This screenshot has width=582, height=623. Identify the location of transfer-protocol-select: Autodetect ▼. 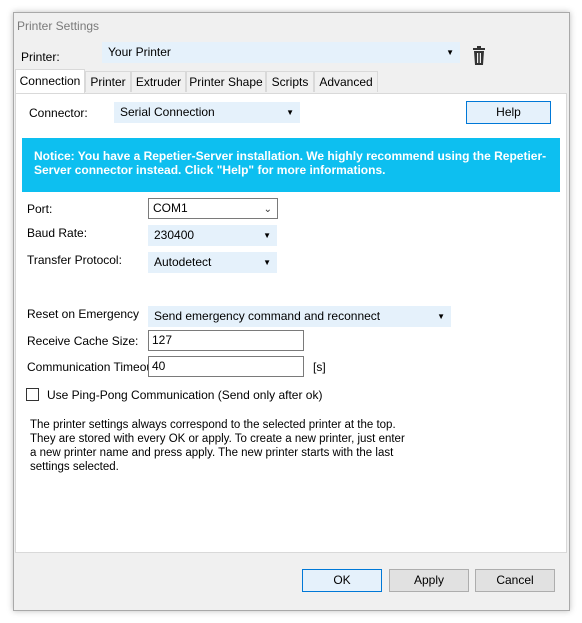
(212, 262).